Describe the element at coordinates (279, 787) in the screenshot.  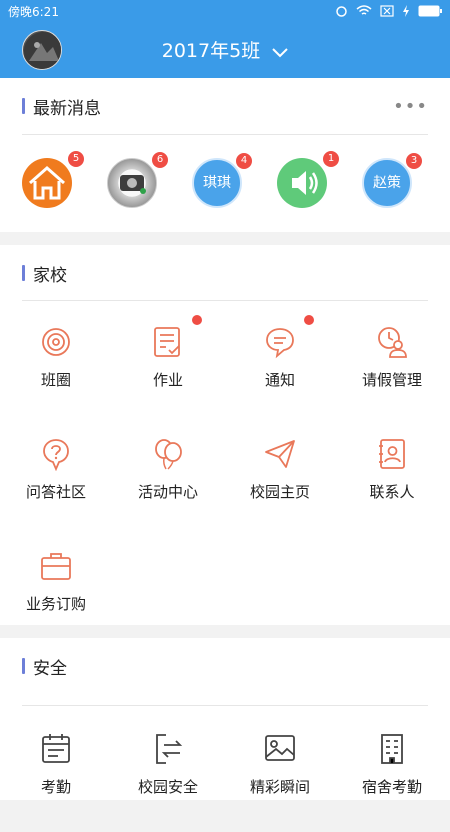
I see `grid-label: 精彩瞬间` at that location.